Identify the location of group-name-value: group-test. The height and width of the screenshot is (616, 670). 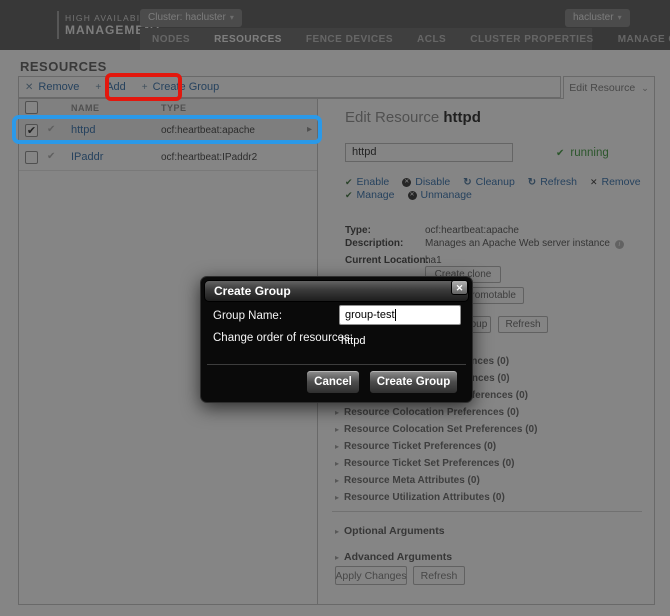
(370, 315).